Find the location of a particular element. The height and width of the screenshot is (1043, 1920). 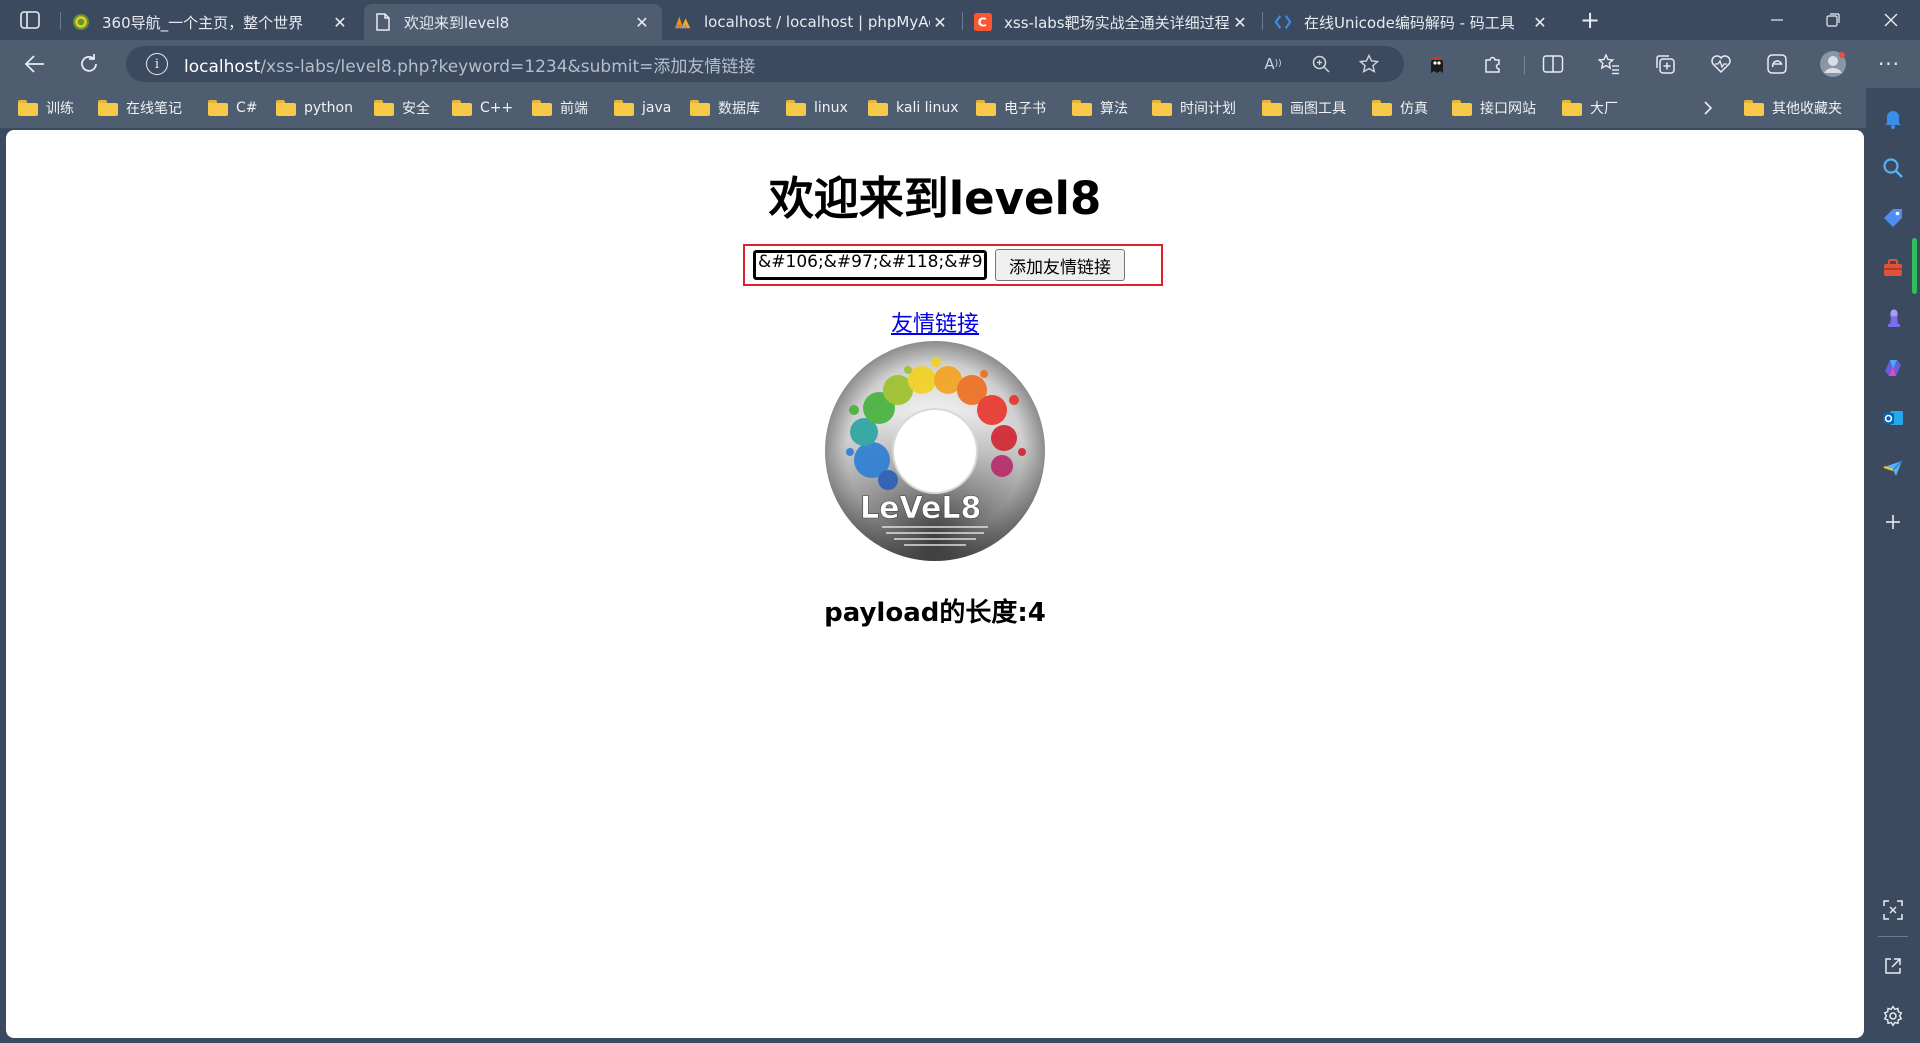

bookmark-label: java is located at coordinates (657, 108).